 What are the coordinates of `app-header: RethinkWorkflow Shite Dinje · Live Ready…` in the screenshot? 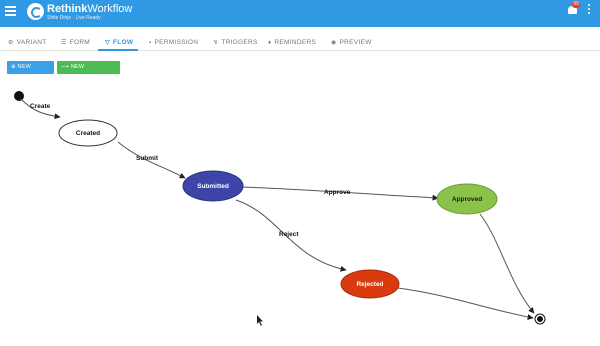 It's located at (300, 13).